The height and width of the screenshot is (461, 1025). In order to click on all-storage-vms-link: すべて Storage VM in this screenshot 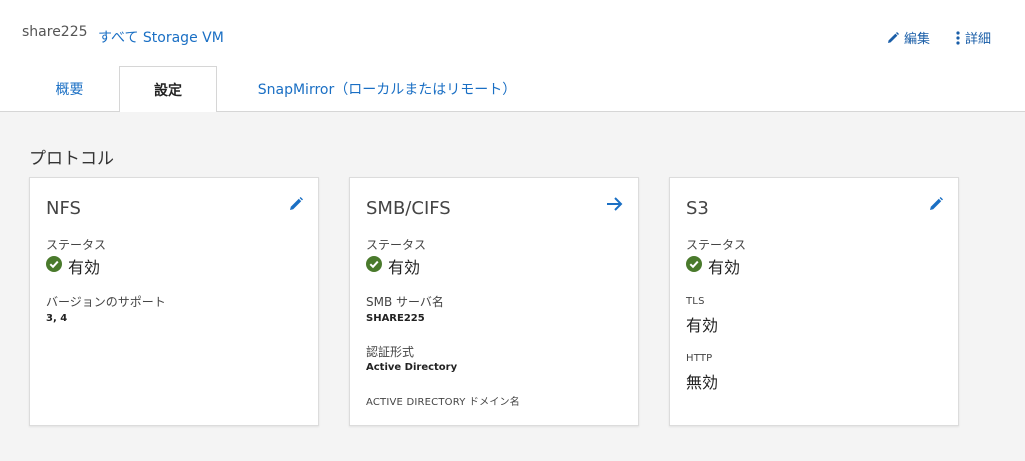, I will do `click(161, 37)`.